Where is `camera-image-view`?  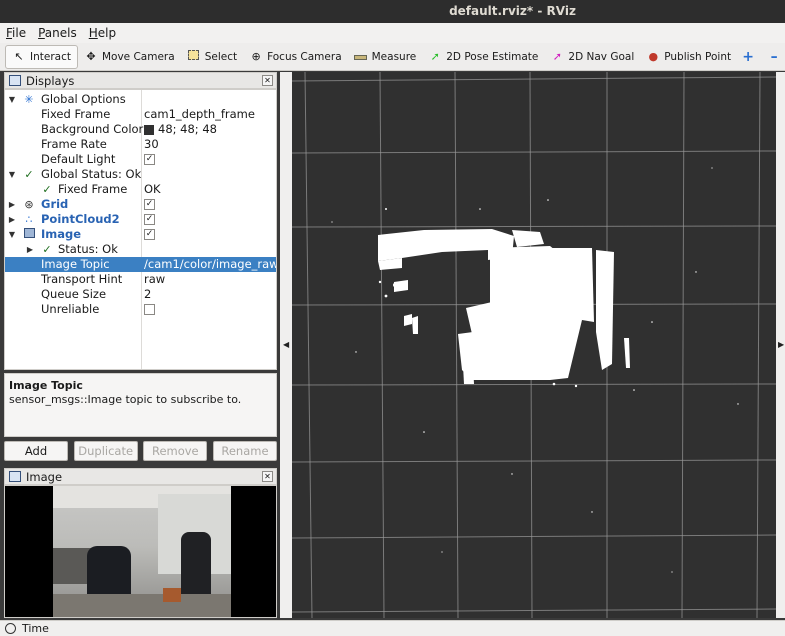
camera-image-view is located at coordinates (140, 551).